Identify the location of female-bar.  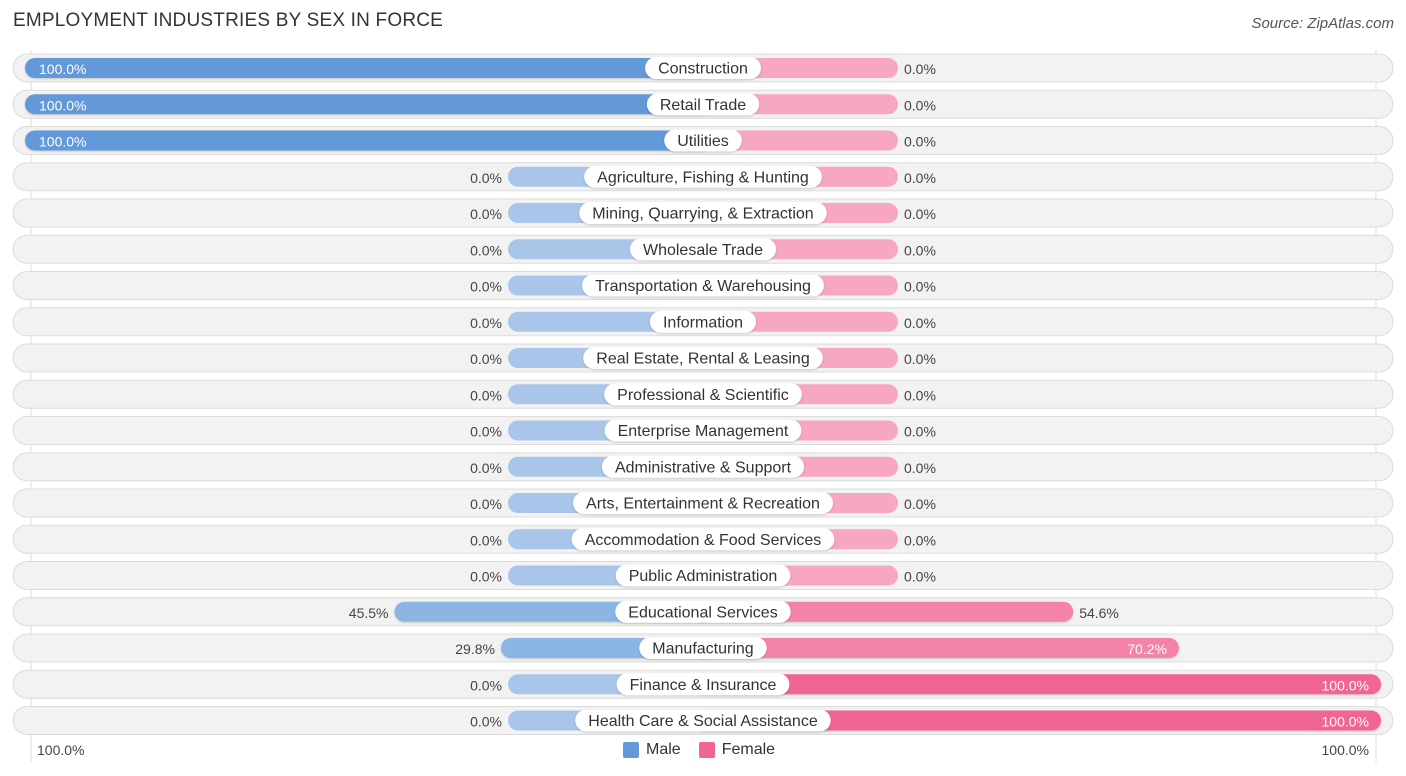
(1037, 684).